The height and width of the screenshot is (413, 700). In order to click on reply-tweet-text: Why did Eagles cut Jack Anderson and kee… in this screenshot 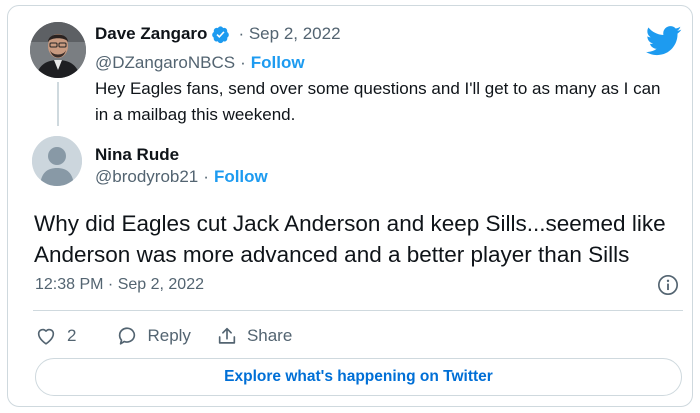, I will do `click(350, 239)`.